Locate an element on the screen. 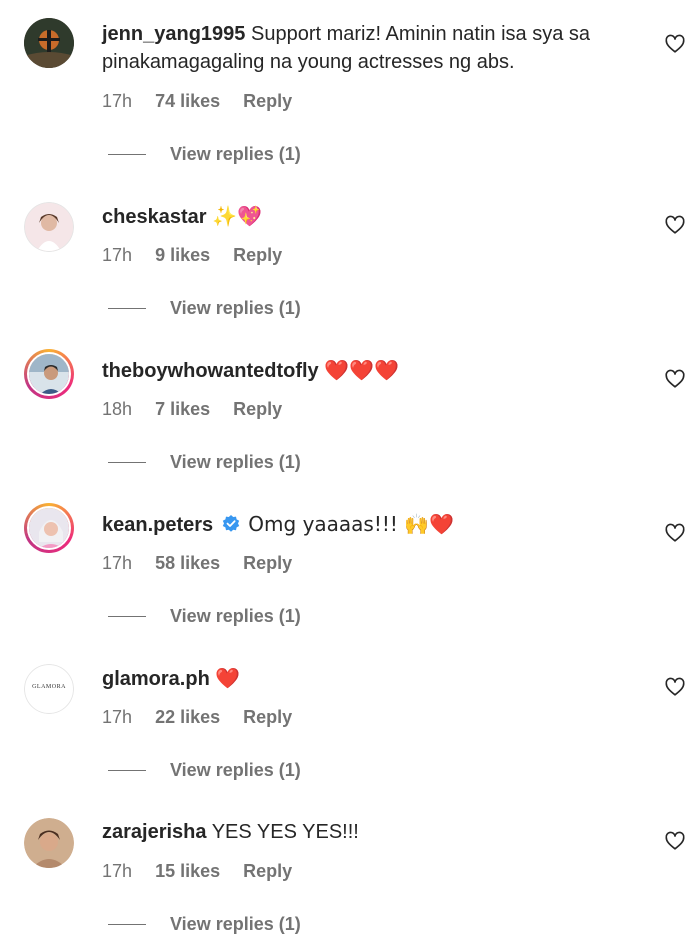 The image size is (700, 945). view-replies-label: View replies (1) is located at coordinates (235, 924).